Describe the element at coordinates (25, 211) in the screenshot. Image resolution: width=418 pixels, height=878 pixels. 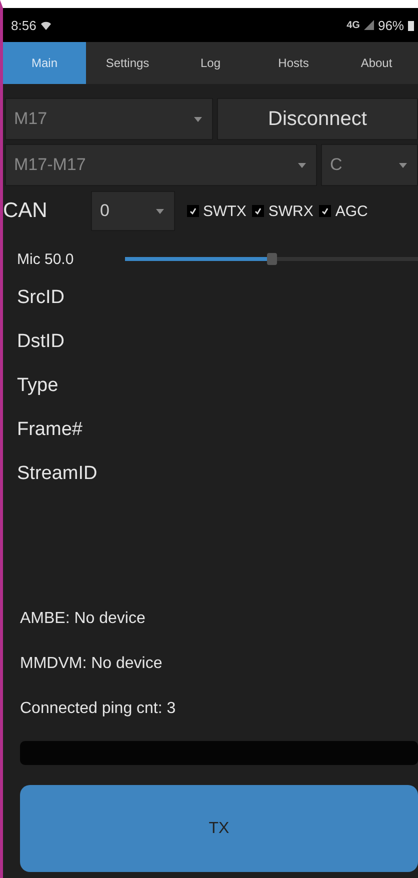
I see `can-label: CAN` at that location.